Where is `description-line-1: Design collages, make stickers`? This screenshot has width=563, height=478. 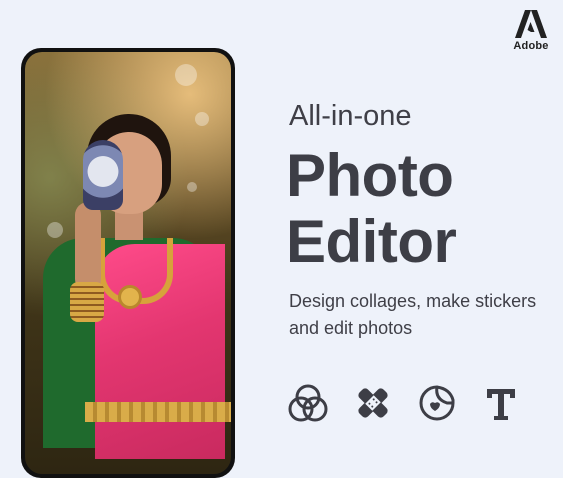 description-line-1: Design collages, make stickers is located at coordinates (413, 301).